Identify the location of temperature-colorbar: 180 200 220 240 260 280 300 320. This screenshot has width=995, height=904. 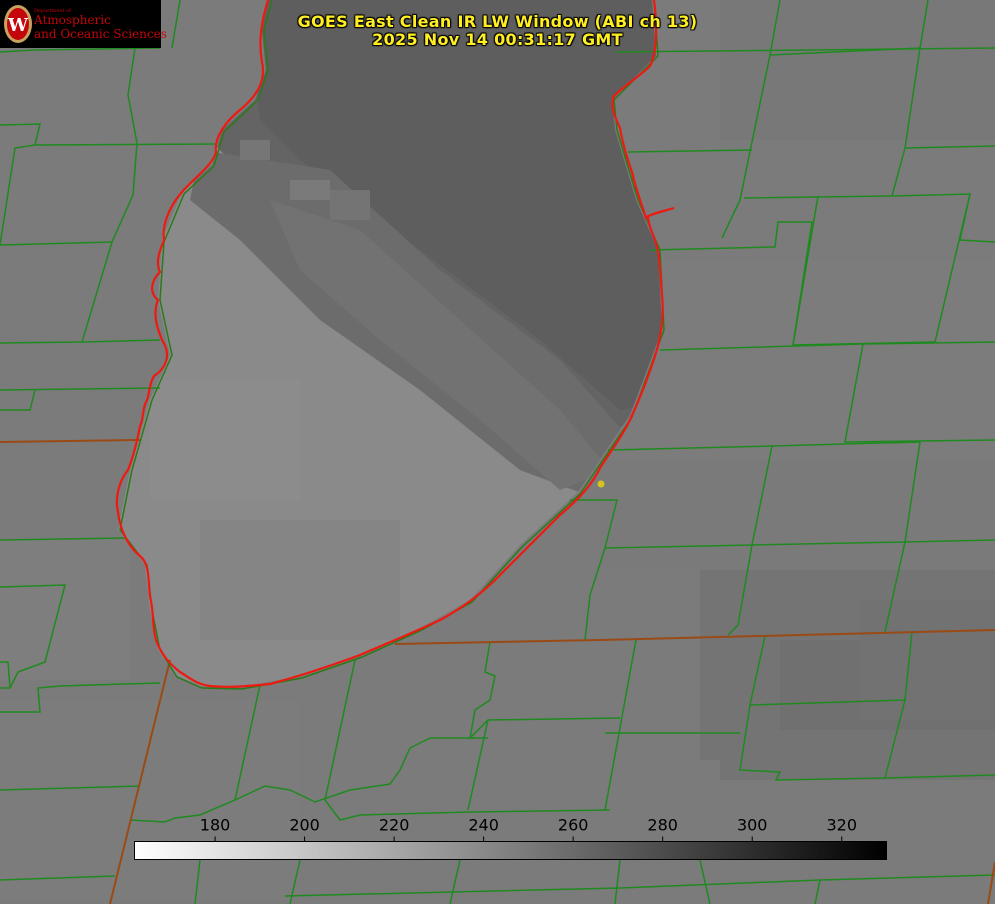
(510, 838).